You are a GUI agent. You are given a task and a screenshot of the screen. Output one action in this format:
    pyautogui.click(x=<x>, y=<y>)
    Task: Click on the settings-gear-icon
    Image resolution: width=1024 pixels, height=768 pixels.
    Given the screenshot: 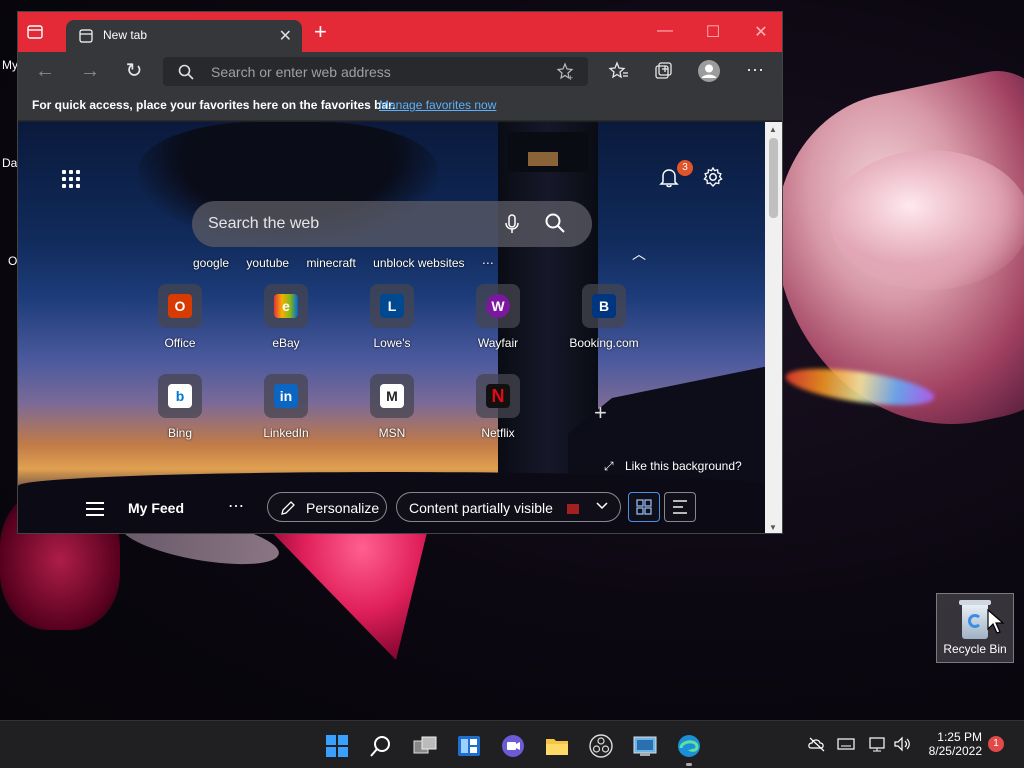 What is the action you would take?
    pyautogui.click(x=713, y=179)
    